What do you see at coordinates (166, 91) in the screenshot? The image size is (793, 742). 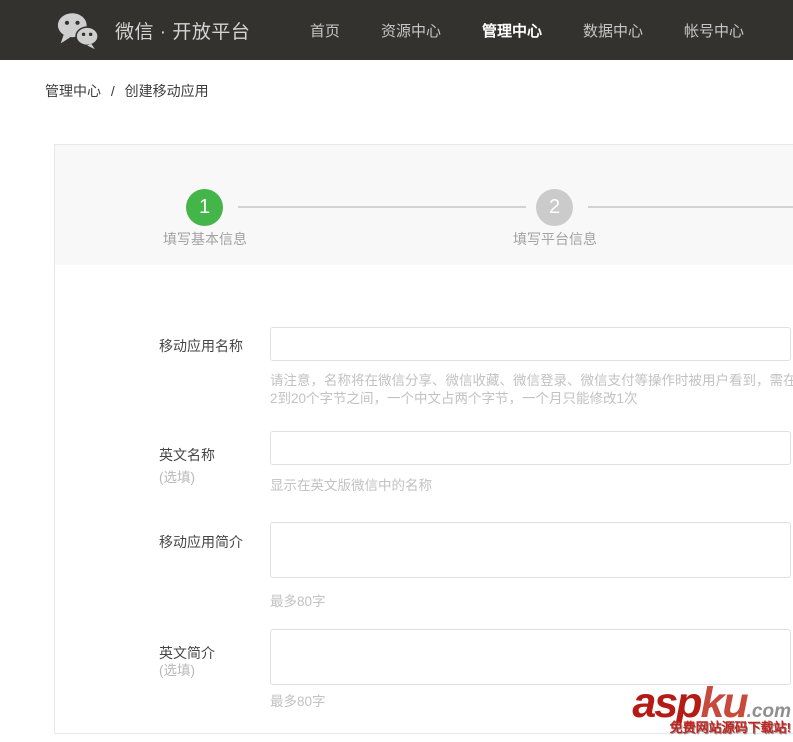 I see `breadcrumb-current: 创建移动应用` at bounding box center [166, 91].